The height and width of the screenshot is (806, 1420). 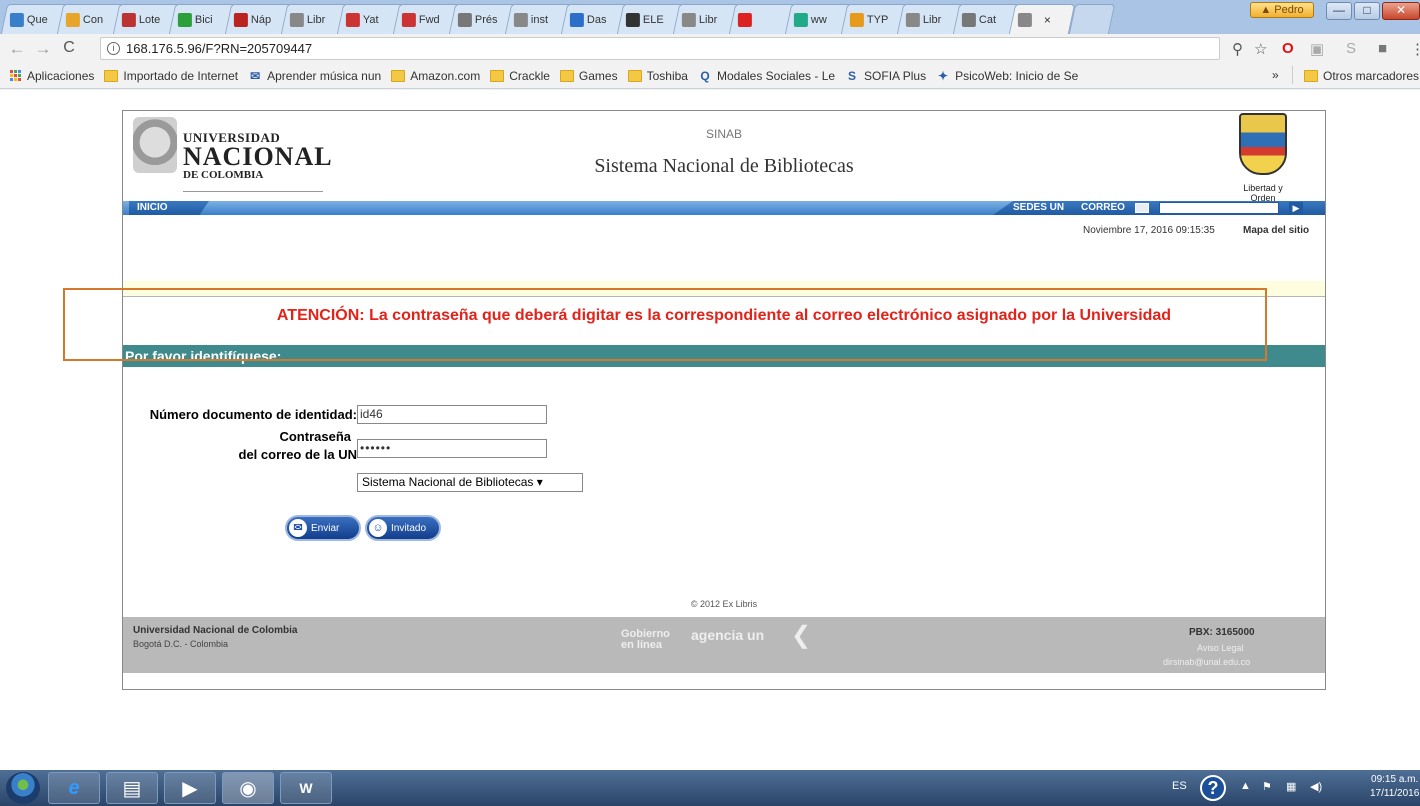 What do you see at coordinates (539, 19) in the screenshot?
I see `tab-label: inst` at bounding box center [539, 19].